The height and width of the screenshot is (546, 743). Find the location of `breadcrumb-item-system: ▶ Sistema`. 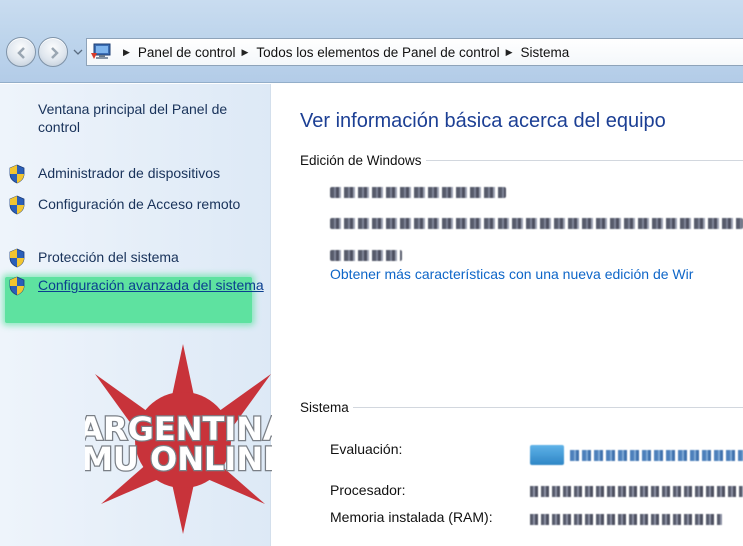

breadcrumb-item-system: ▶ Sistema is located at coordinates (535, 52).